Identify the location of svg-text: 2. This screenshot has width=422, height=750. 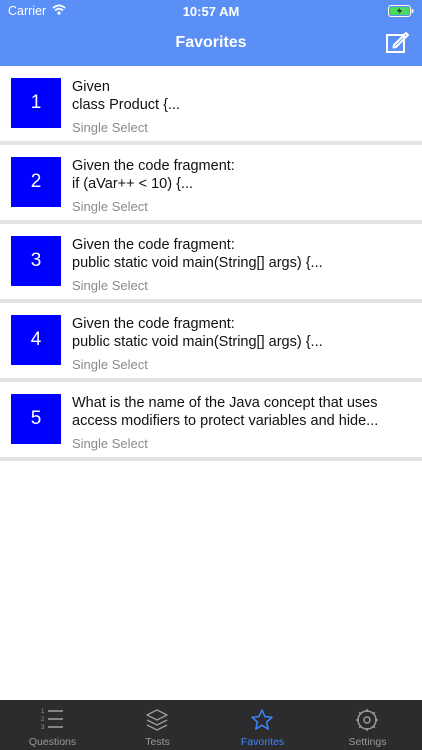
(43, 720).